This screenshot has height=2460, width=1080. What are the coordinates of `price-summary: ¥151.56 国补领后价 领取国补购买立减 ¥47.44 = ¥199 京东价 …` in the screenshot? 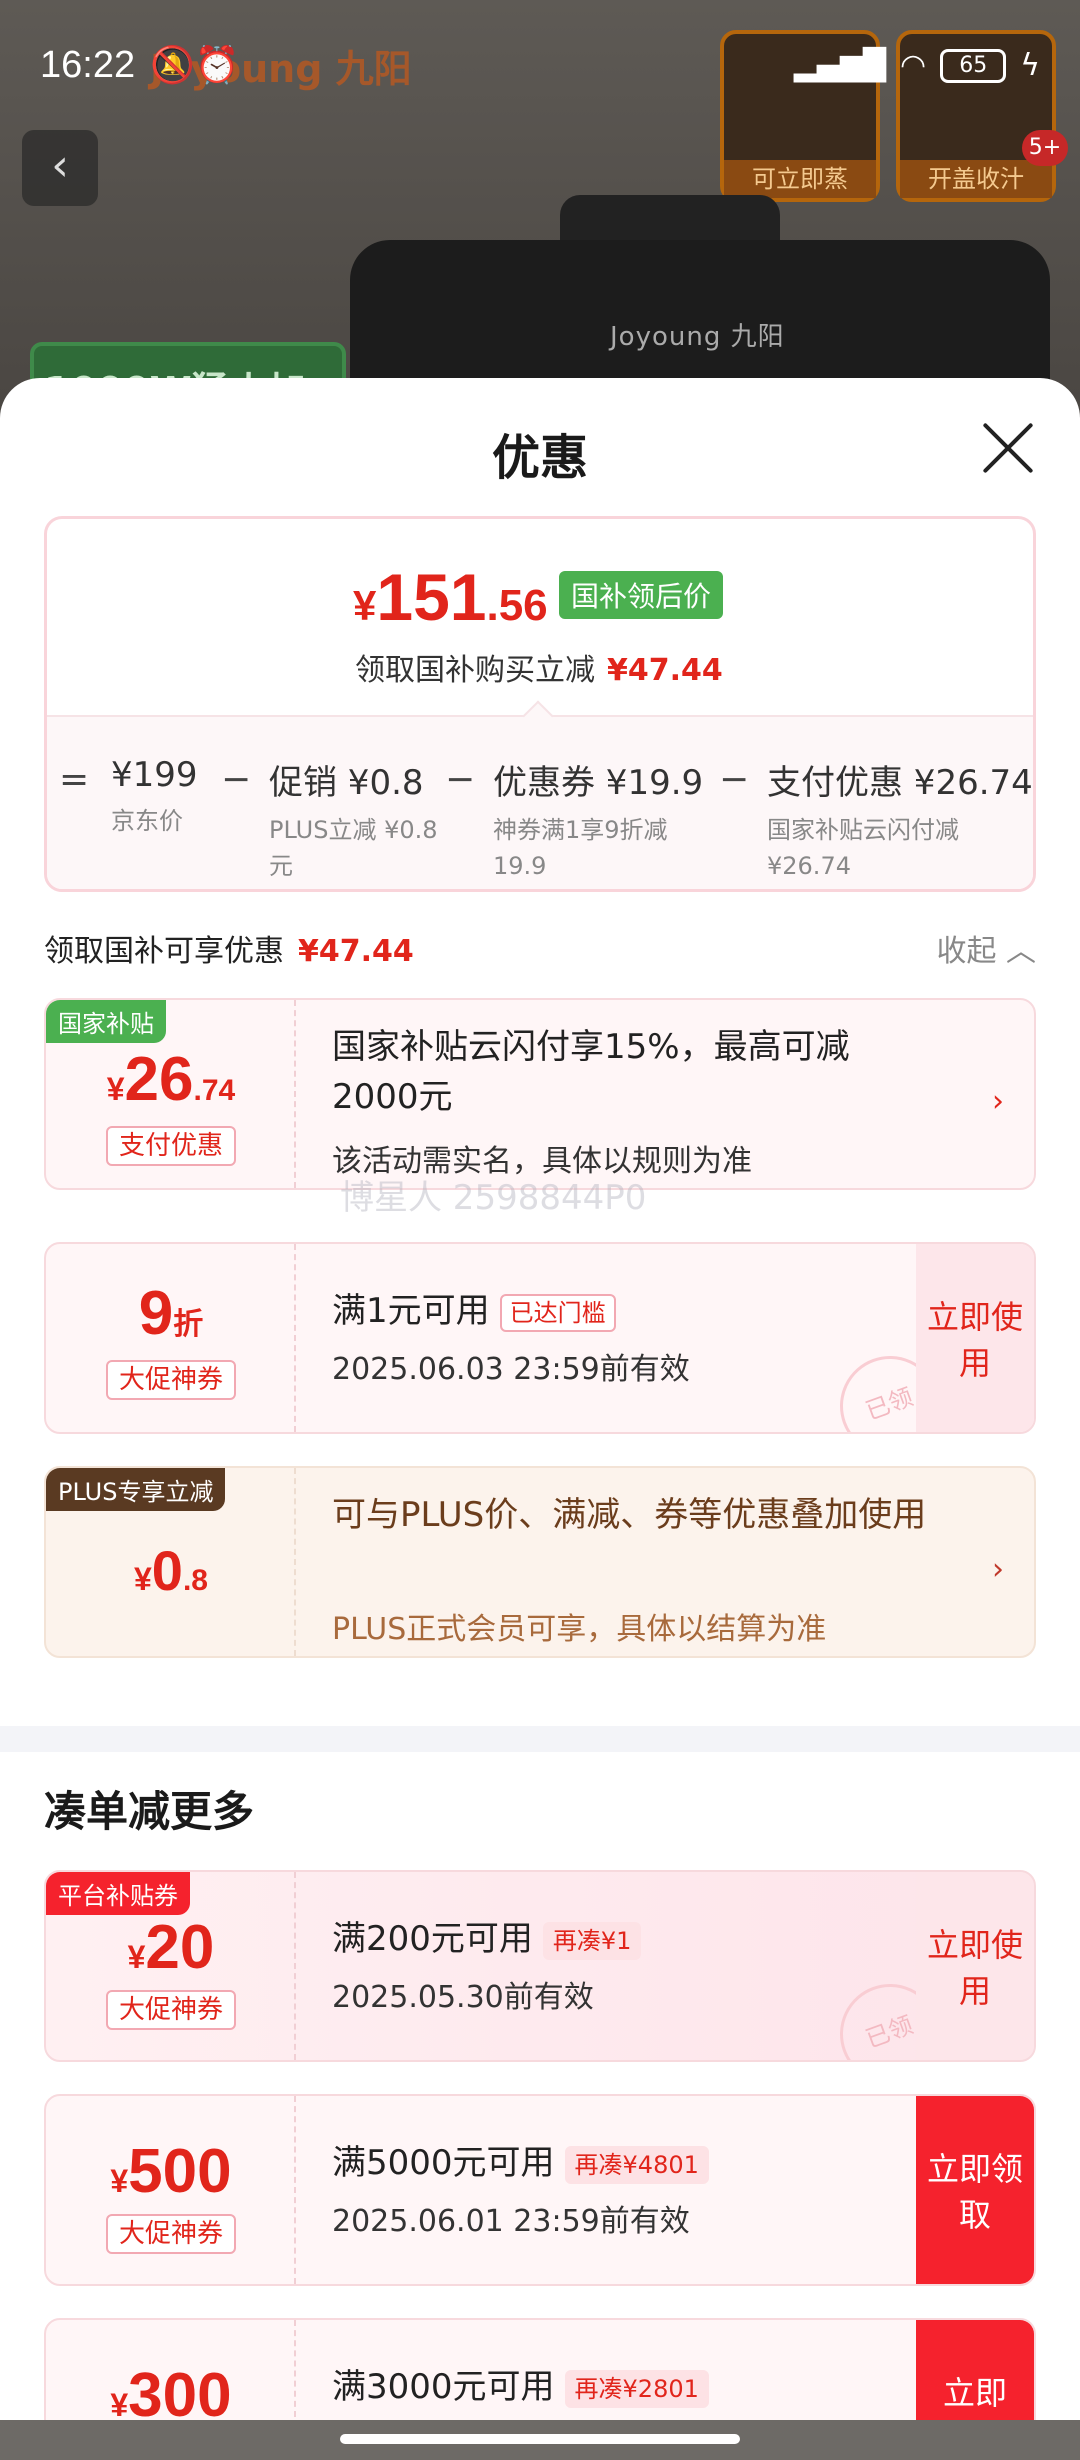 It's located at (540, 704).